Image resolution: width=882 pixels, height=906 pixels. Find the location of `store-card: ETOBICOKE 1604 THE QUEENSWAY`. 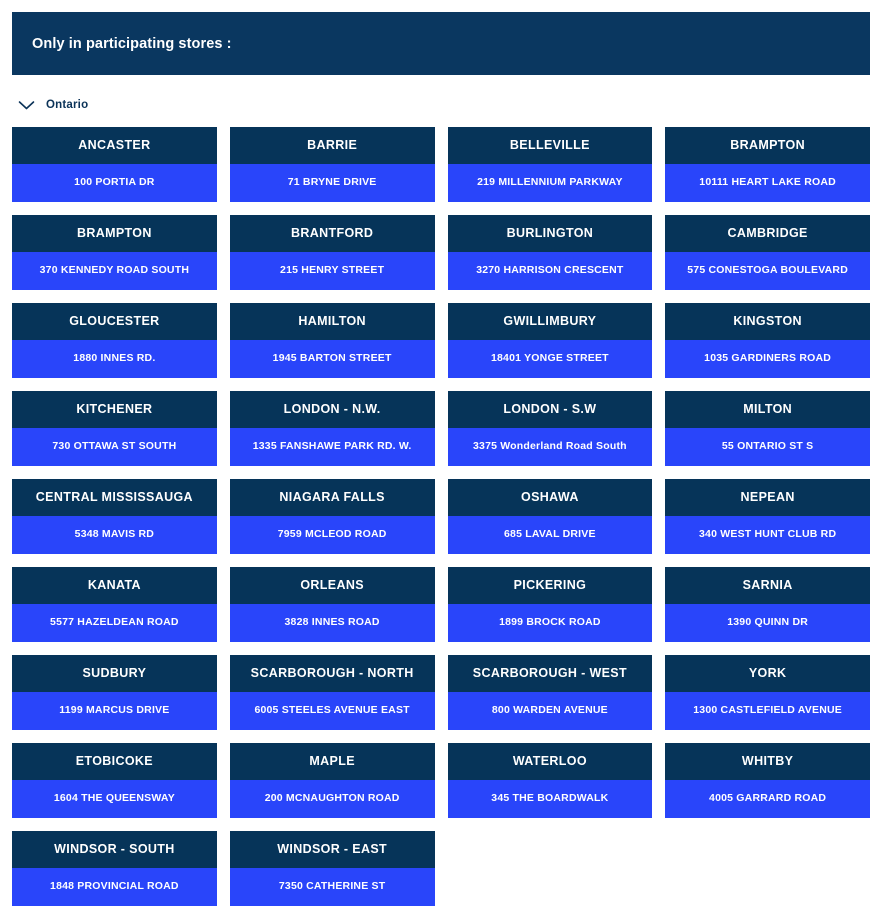

store-card: ETOBICOKE 1604 THE QUEENSWAY is located at coordinates (114, 780).